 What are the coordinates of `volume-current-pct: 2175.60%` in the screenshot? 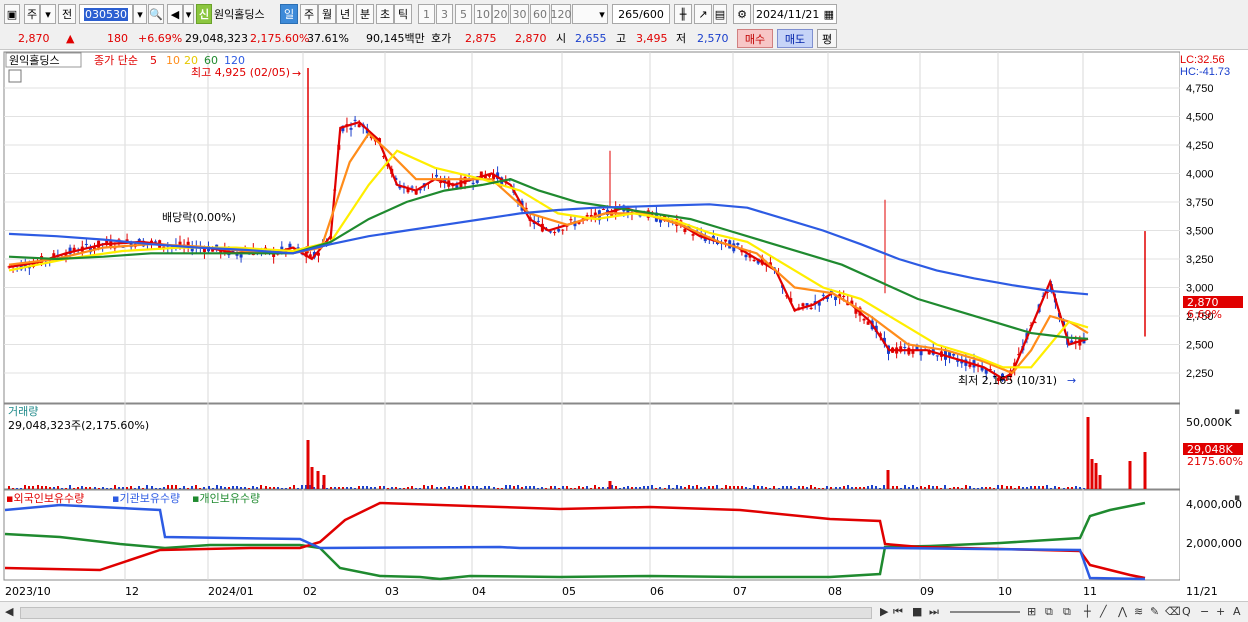 It's located at (1215, 461).